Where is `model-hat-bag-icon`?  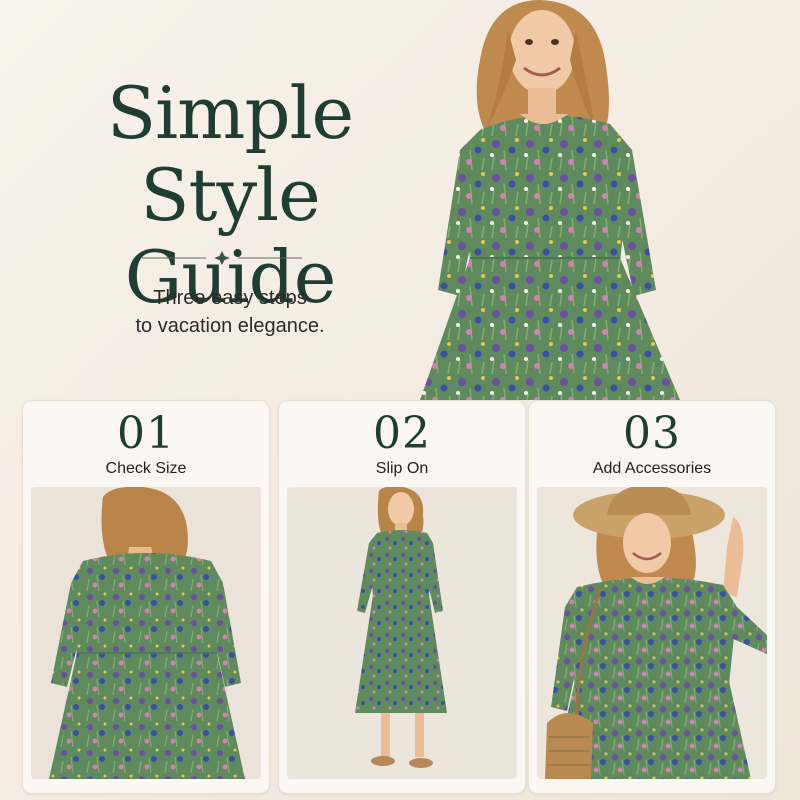 model-hat-bag-icon is located at coordinates (652, 633).